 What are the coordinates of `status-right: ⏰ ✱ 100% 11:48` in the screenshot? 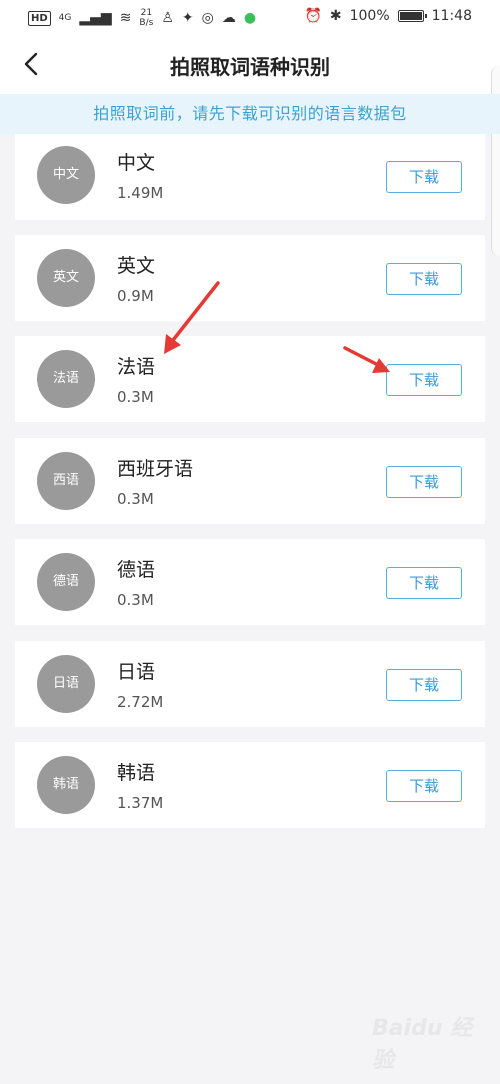 It's located at (388, 16).